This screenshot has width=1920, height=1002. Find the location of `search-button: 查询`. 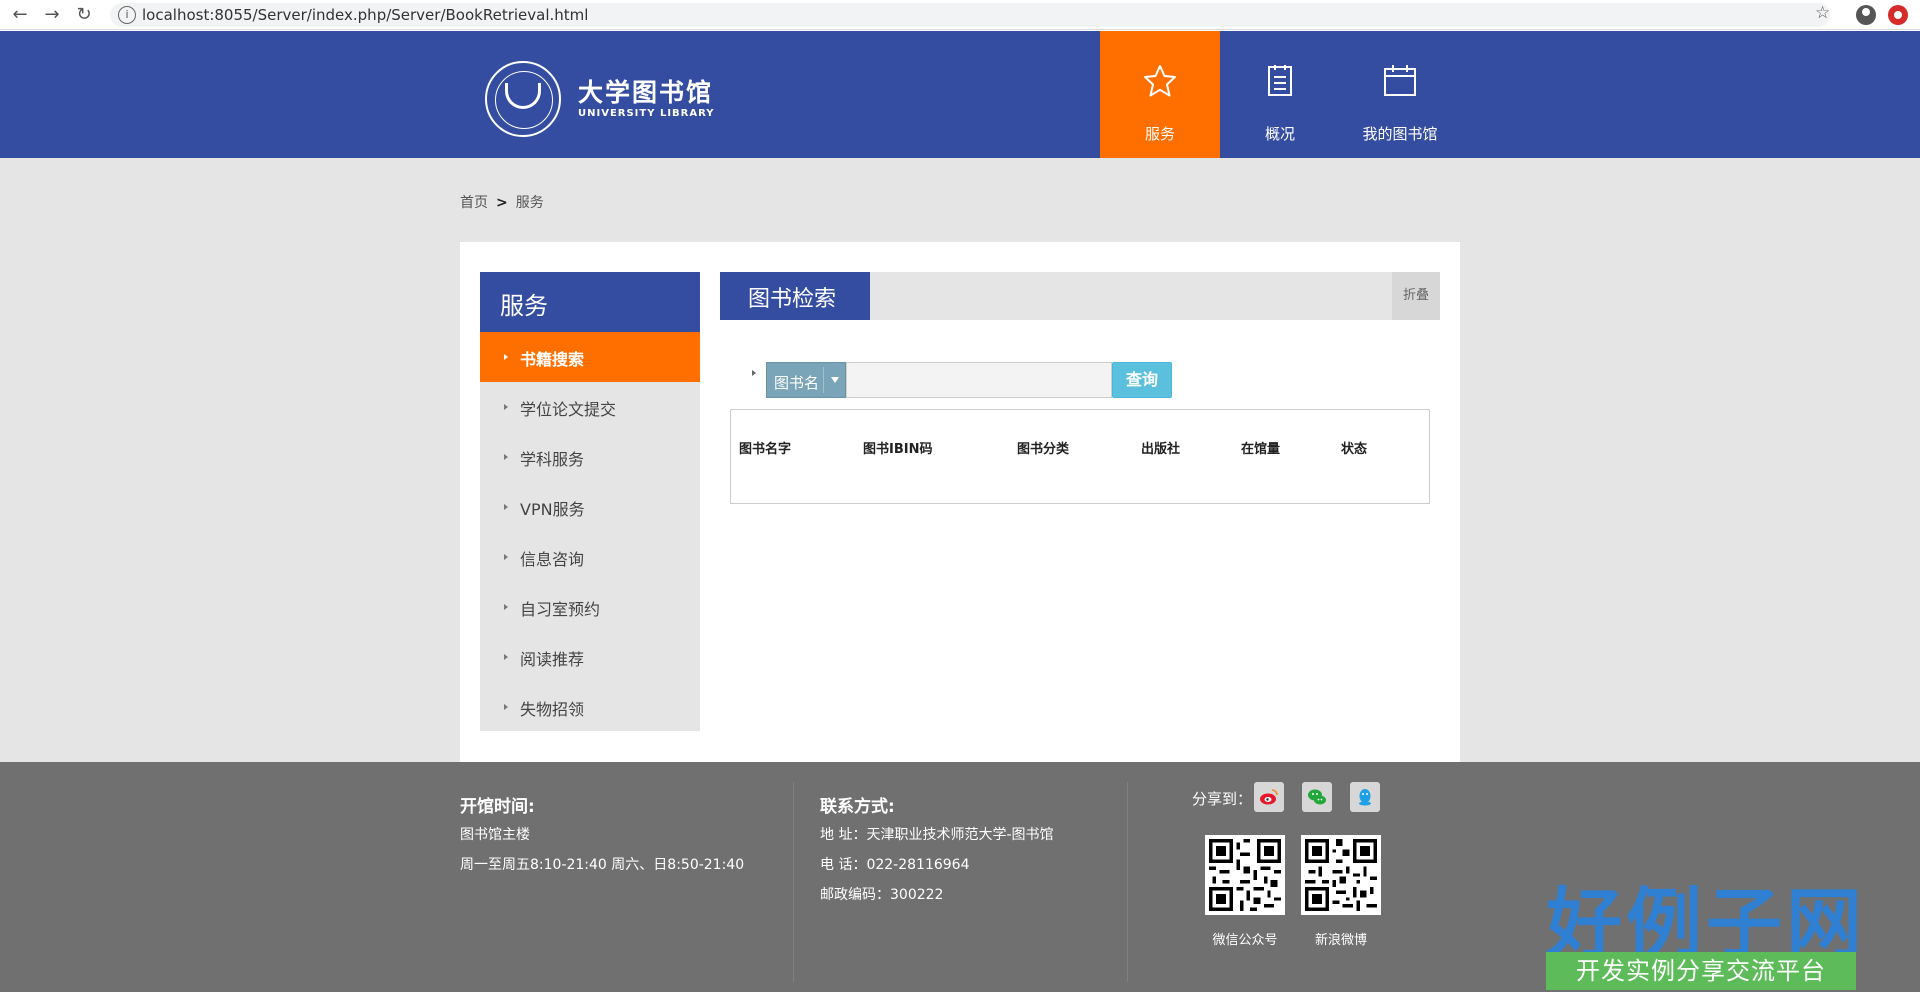

search-button: 查询 is located at coordinates (1142, 380).